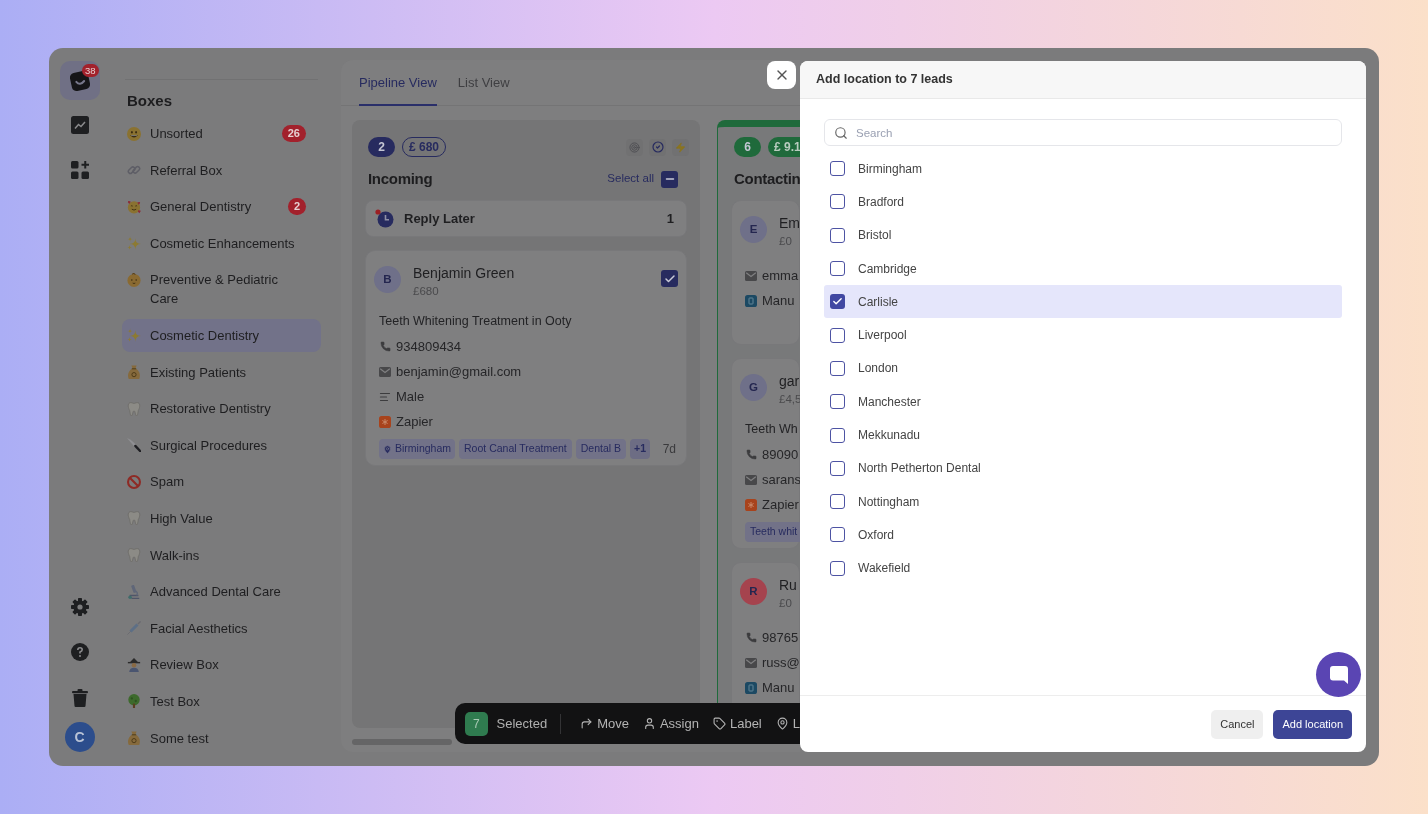 This screenshot has height=814, width=1428. I want to click on sidebar-item: Existing Patients, so click(221, 372).